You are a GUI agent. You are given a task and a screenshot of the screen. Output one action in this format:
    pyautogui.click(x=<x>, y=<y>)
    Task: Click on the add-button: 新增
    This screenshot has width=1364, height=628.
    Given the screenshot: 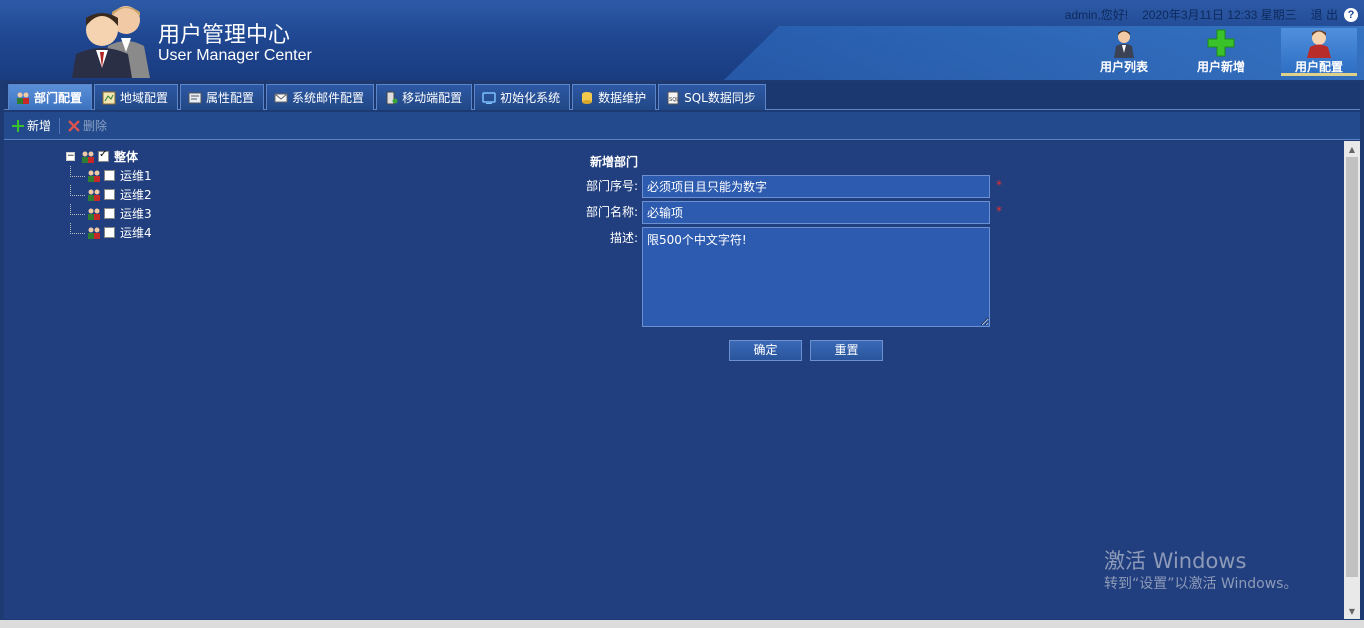 What is the action you would take?
    pyautogui.click(x=34, y=125)
    